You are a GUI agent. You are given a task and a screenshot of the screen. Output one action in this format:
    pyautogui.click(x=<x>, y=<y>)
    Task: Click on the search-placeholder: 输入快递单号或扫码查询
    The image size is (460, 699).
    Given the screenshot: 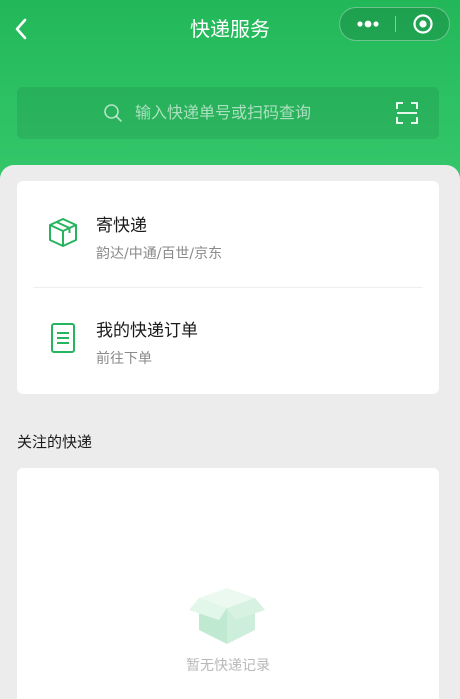 What is the action you would take?
    pyautogui.click(x=223, y=112)
    